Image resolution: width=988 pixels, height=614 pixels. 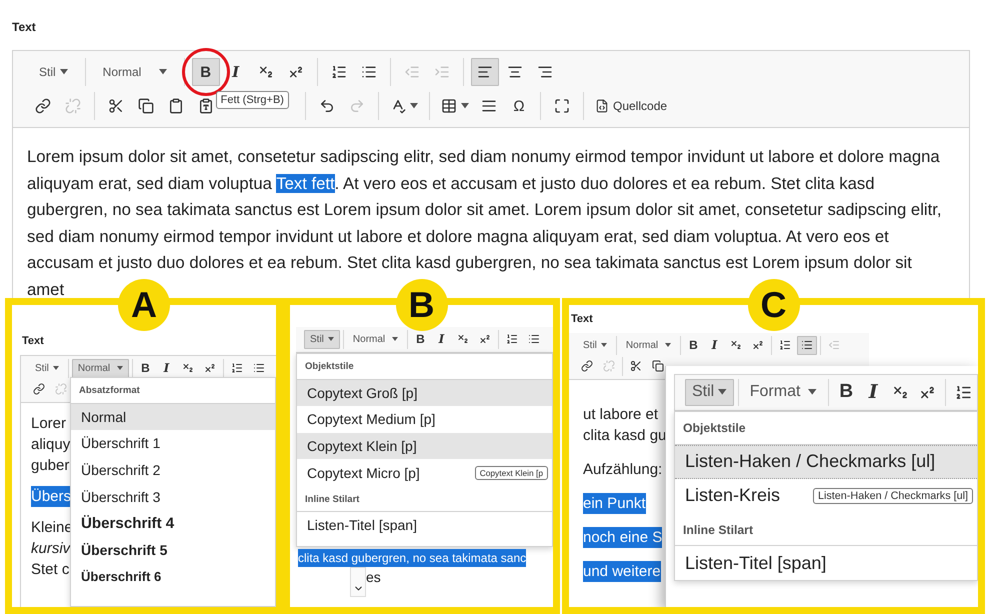 What do you see at coordinates (424, 393) in the screenshot?
I see `menu-item: Copytext Groß [p]` at bounding box center [424, 393].